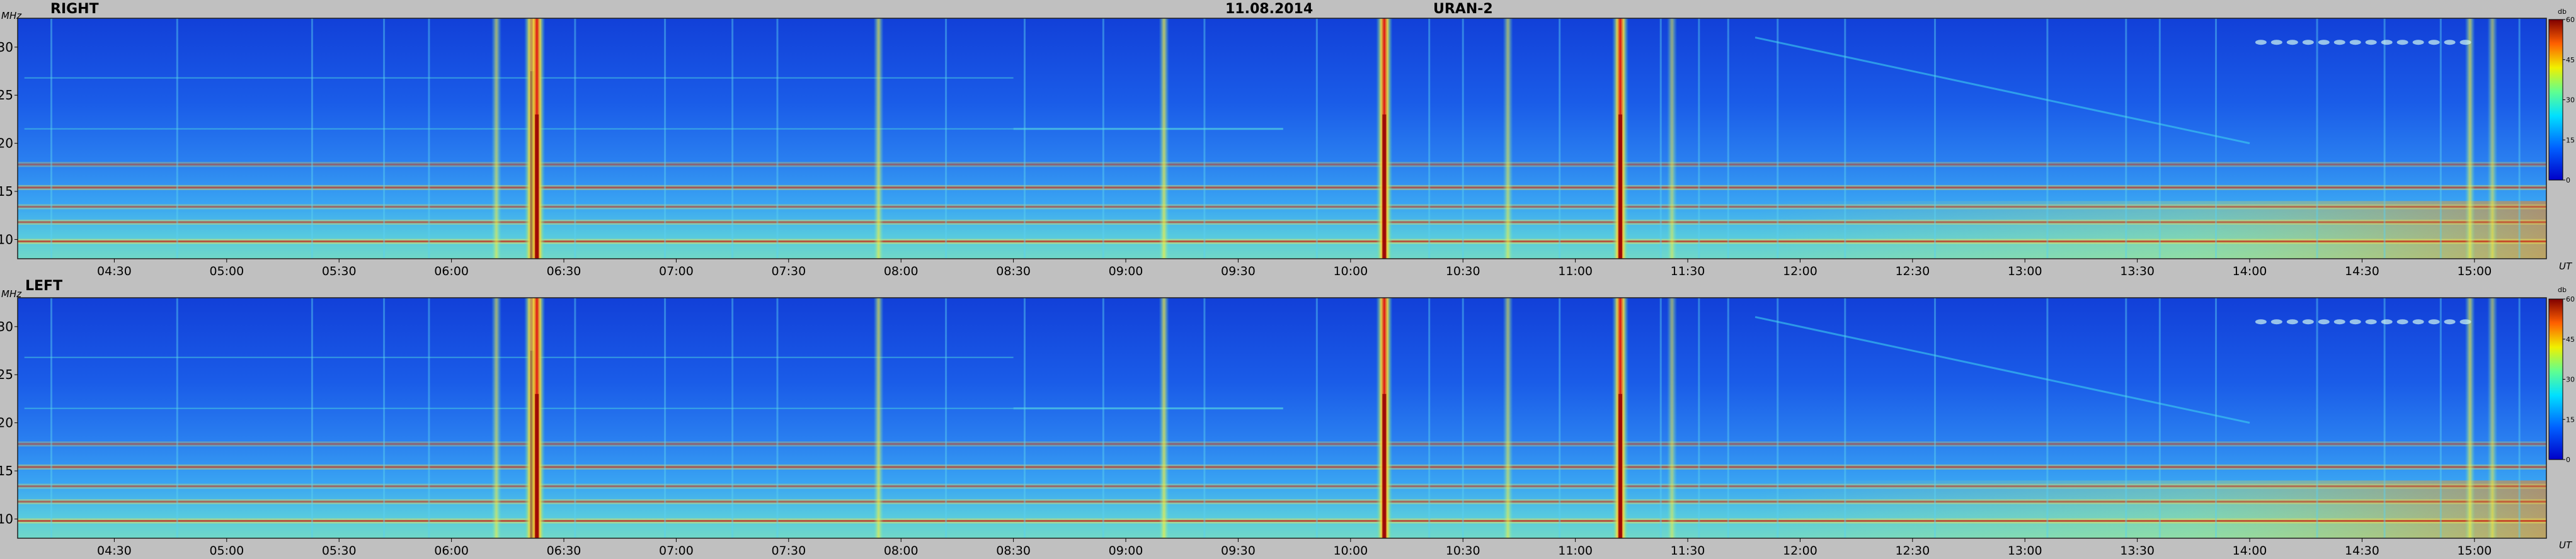 The height and width of the screenshot is (559, 2576). I want to click on colorbar-tick-label: 15, so click(2570, 140).